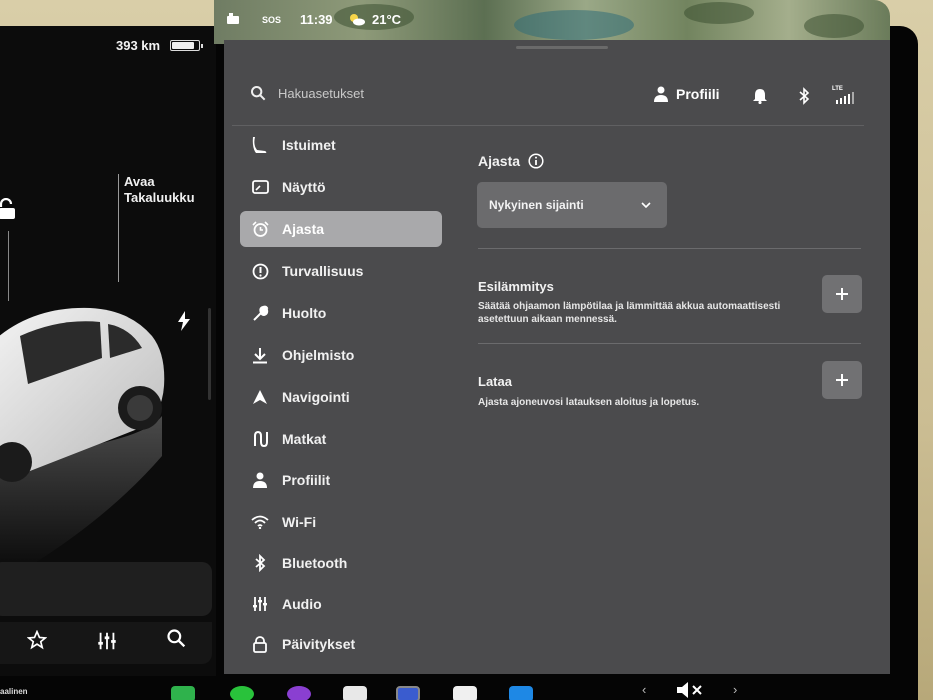 This screenshot has width=933, height=700. Describe the element at coordinates (260, 522) in the screenshot. I see `wifi-icon` at that location.